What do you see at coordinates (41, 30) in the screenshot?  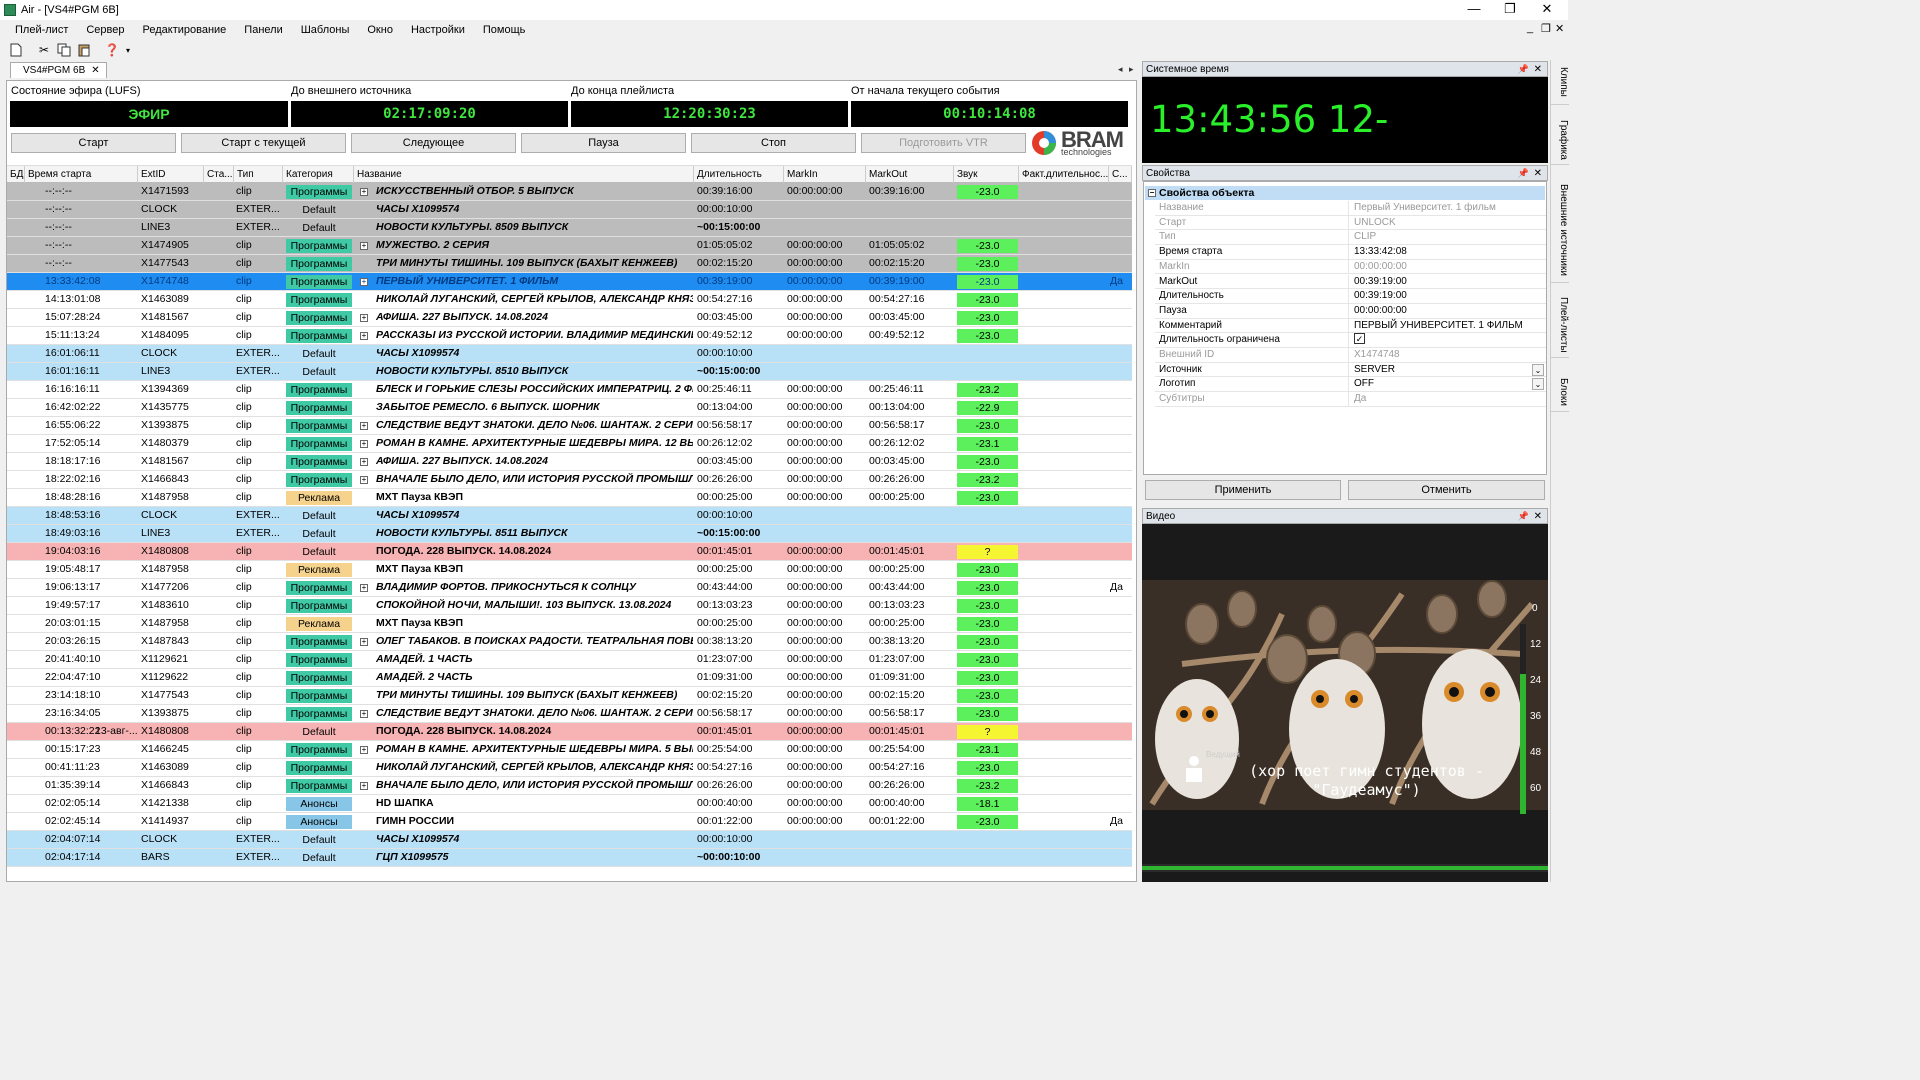 I see `menu-playlist: Плей-лист` at bounding box center [41, 30].